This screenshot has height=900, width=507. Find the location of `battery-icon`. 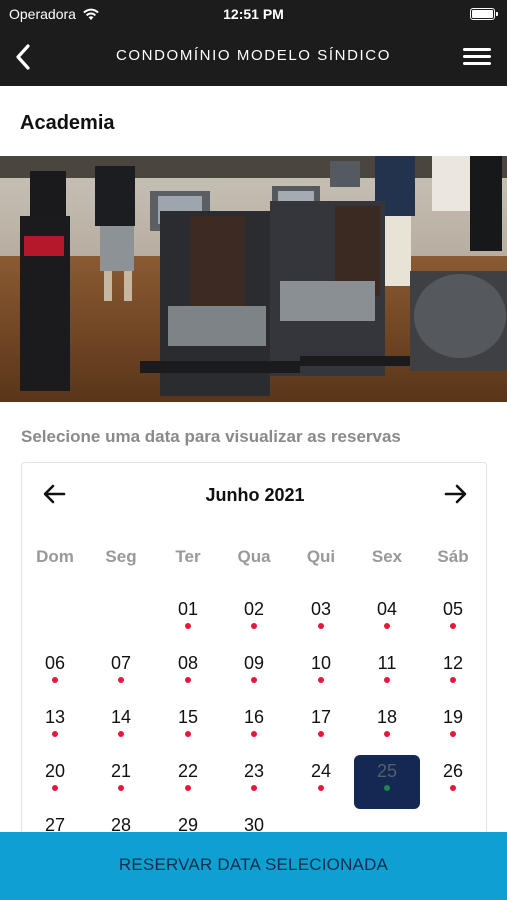

battery-icon is located at coordinates (484, 14).